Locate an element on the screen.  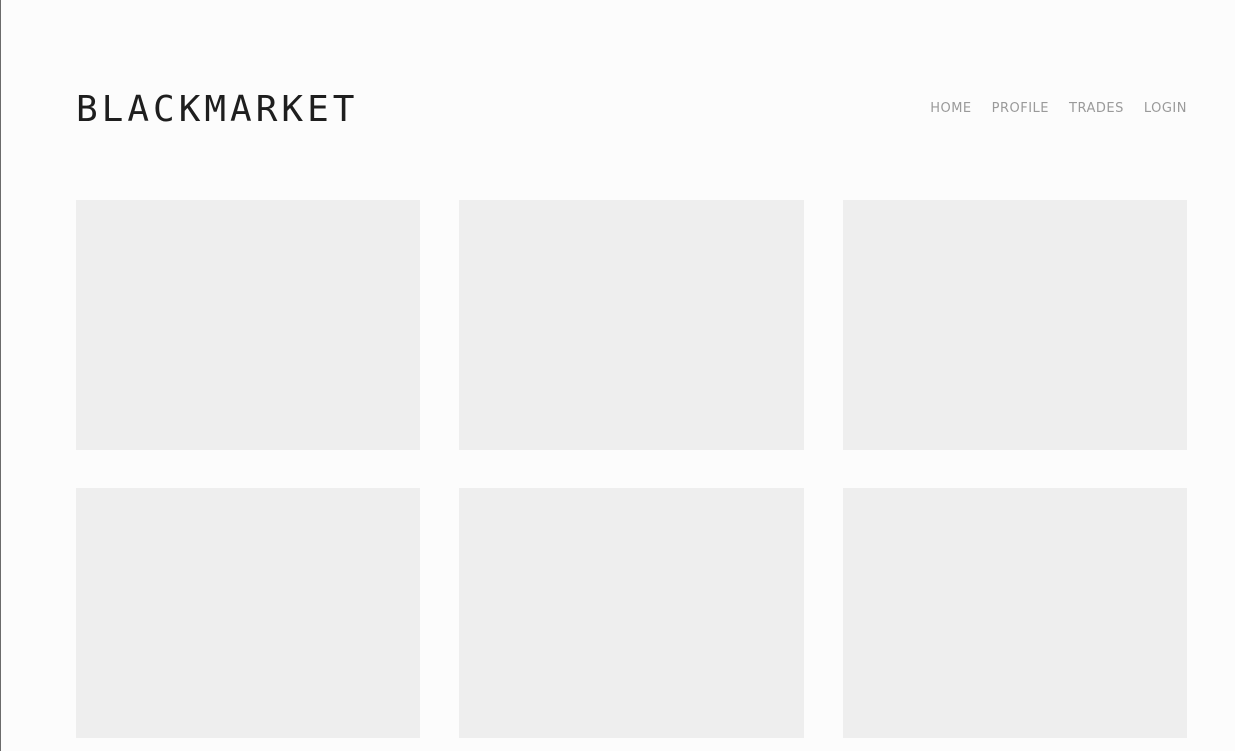
main-nav: HOME PROFILE TRADES LOGIN is located at coordinates (1058, 109).